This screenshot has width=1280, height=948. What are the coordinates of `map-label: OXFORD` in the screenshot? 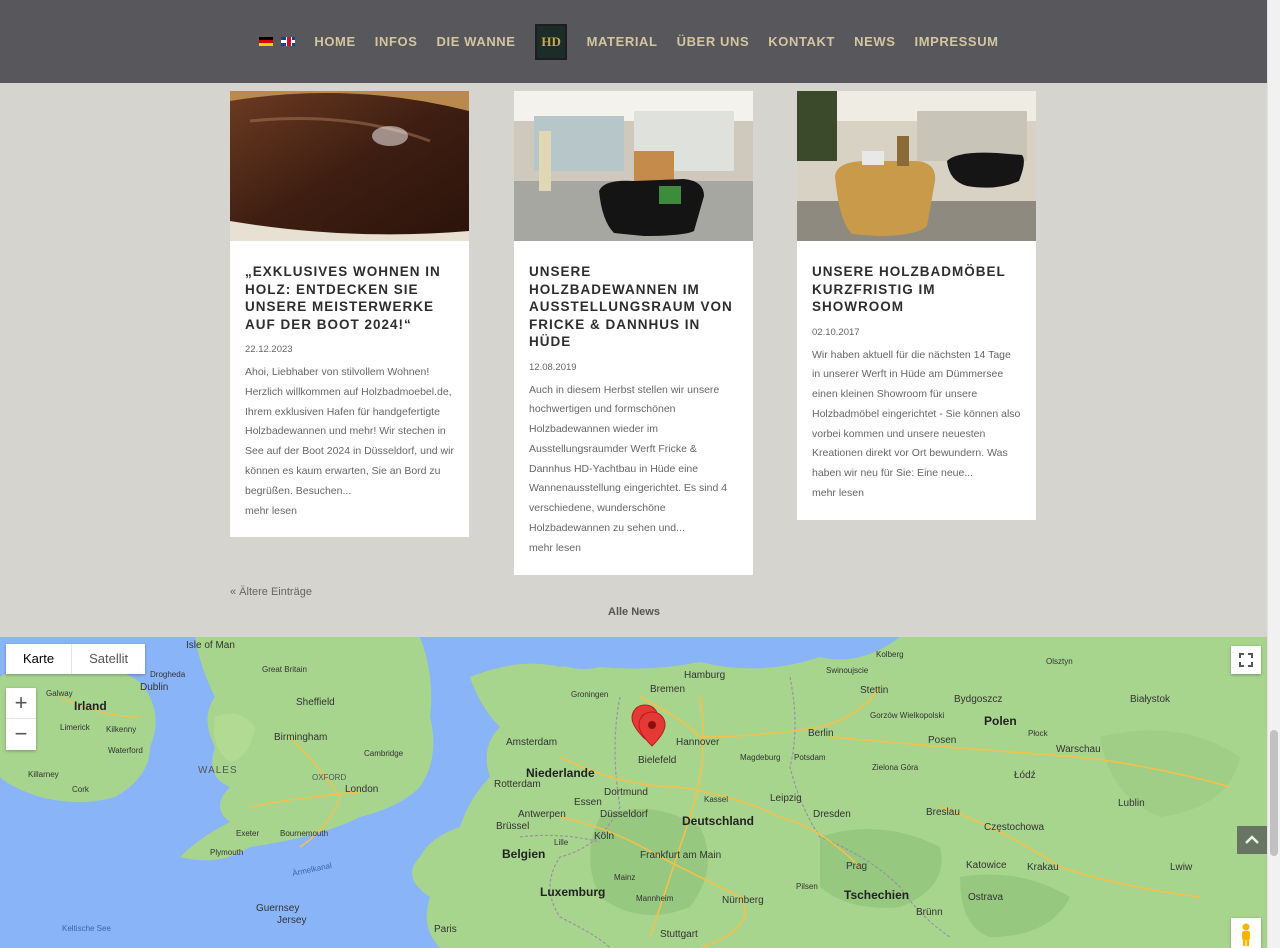 It's located at (329, 777).